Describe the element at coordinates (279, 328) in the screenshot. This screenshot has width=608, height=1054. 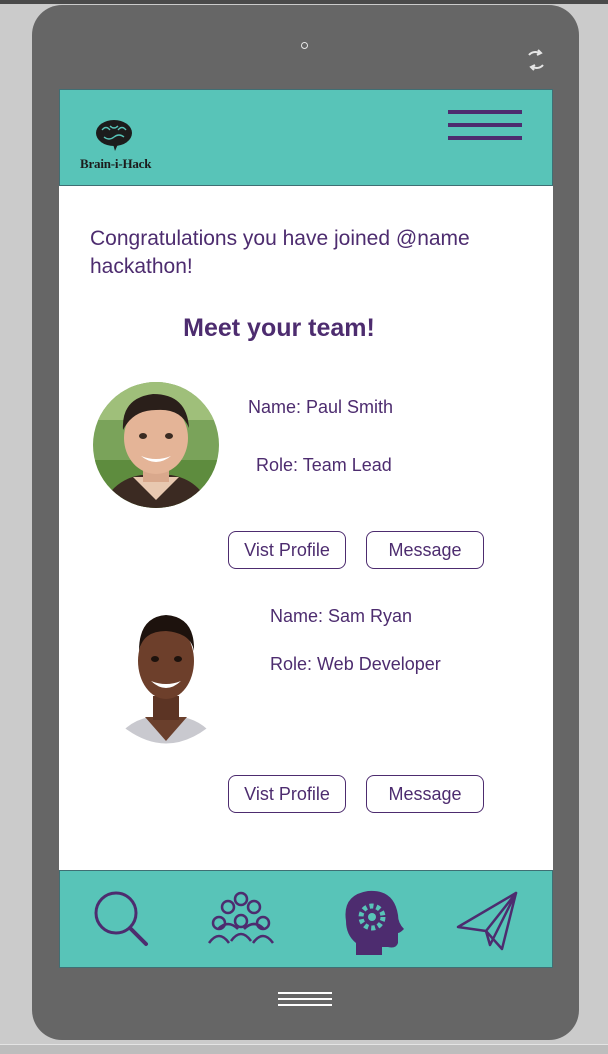
I see `page-title: Meet your team!` at that location.